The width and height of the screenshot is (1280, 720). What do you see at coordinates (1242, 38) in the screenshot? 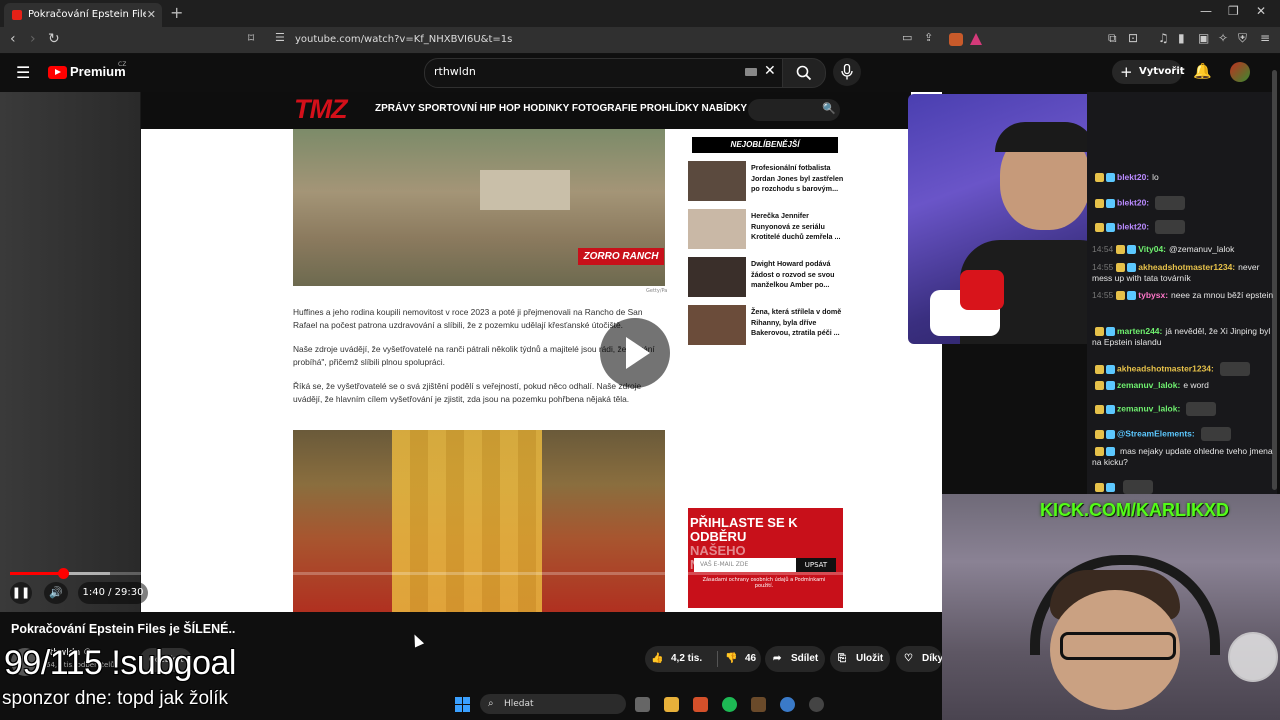
I see `vpn-icon: ⛨` at bounding box center [1242, 38].